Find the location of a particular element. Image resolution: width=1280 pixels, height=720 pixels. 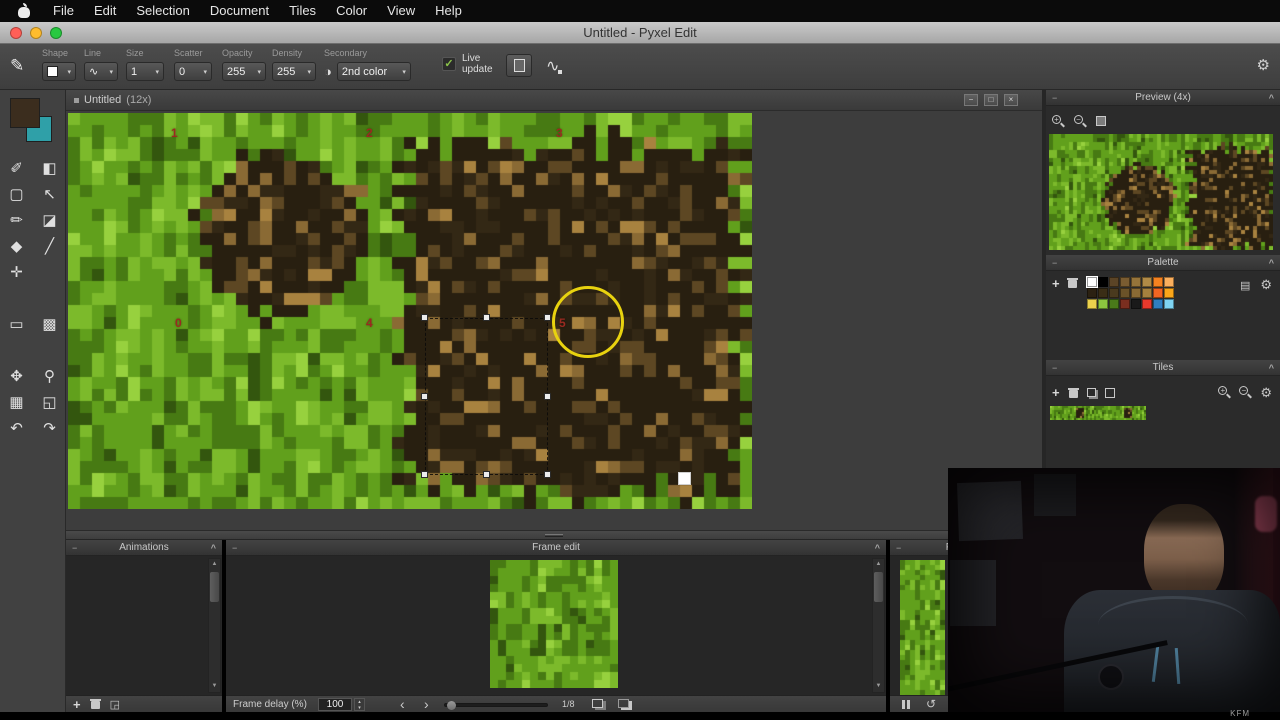

rect-shape-tool-icon: ▭ is located at coordinates (16, 324).